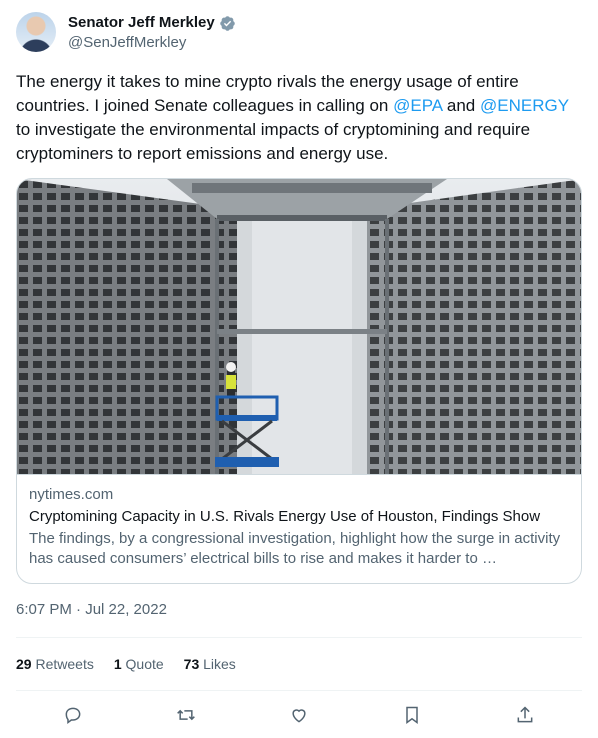 This screenshot has width=598, height=738. I want to click on tweet-actions, so click(299, 715).